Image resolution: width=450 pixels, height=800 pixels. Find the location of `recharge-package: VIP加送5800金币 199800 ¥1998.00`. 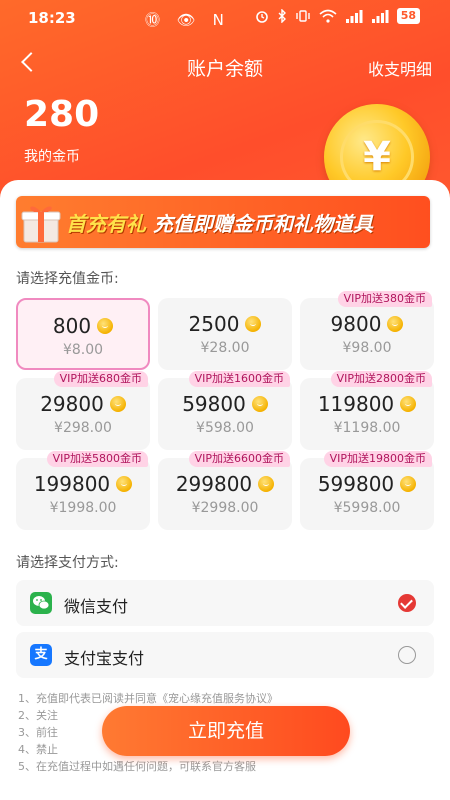

recharge-package: VIP加送5800金币 199800 ¥1998.00 is located at coordinates (83, 490).